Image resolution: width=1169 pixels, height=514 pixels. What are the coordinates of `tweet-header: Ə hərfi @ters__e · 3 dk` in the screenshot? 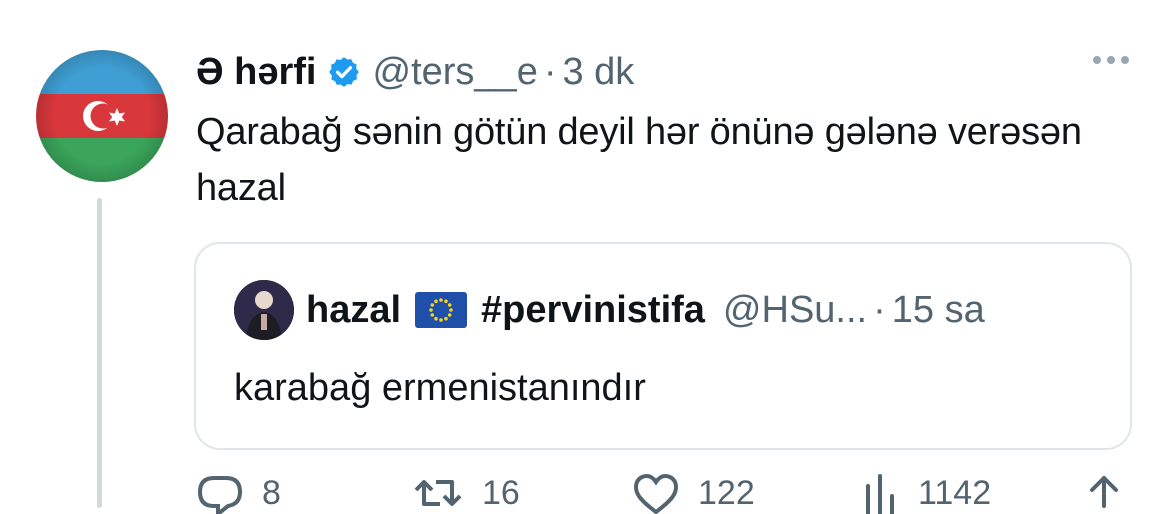 It's located at (415, 72).